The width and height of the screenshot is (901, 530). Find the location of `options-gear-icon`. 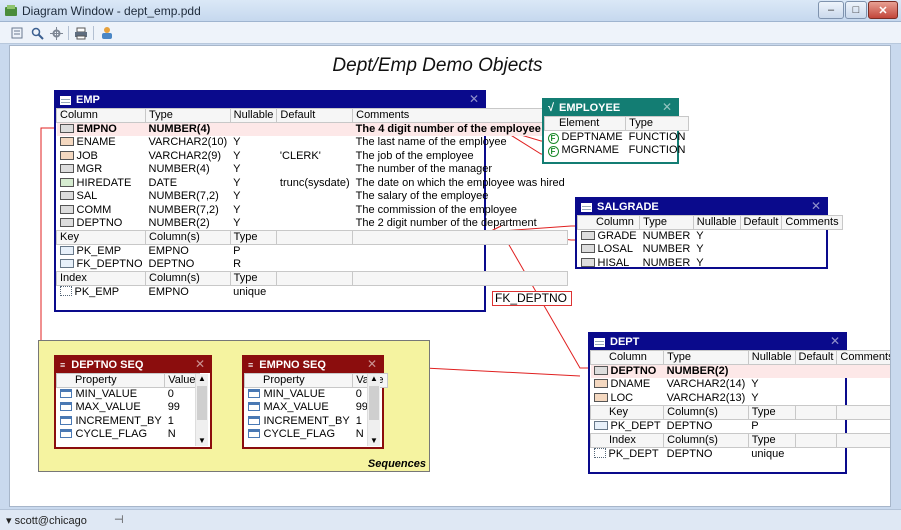

options-gear-icon is located at coordinates (56, 33).